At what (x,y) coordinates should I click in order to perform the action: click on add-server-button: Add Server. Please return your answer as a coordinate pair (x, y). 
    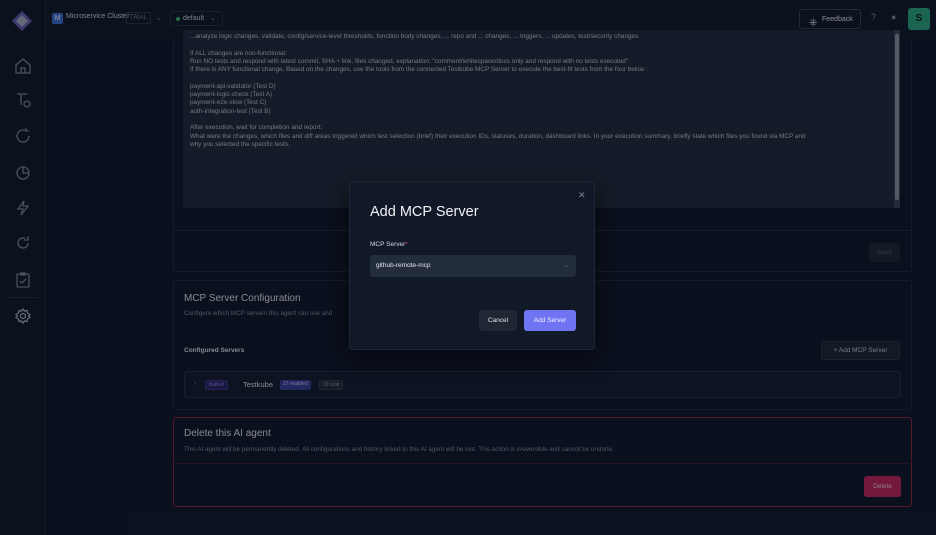
    Looking at the image, I should click on (550, 320).